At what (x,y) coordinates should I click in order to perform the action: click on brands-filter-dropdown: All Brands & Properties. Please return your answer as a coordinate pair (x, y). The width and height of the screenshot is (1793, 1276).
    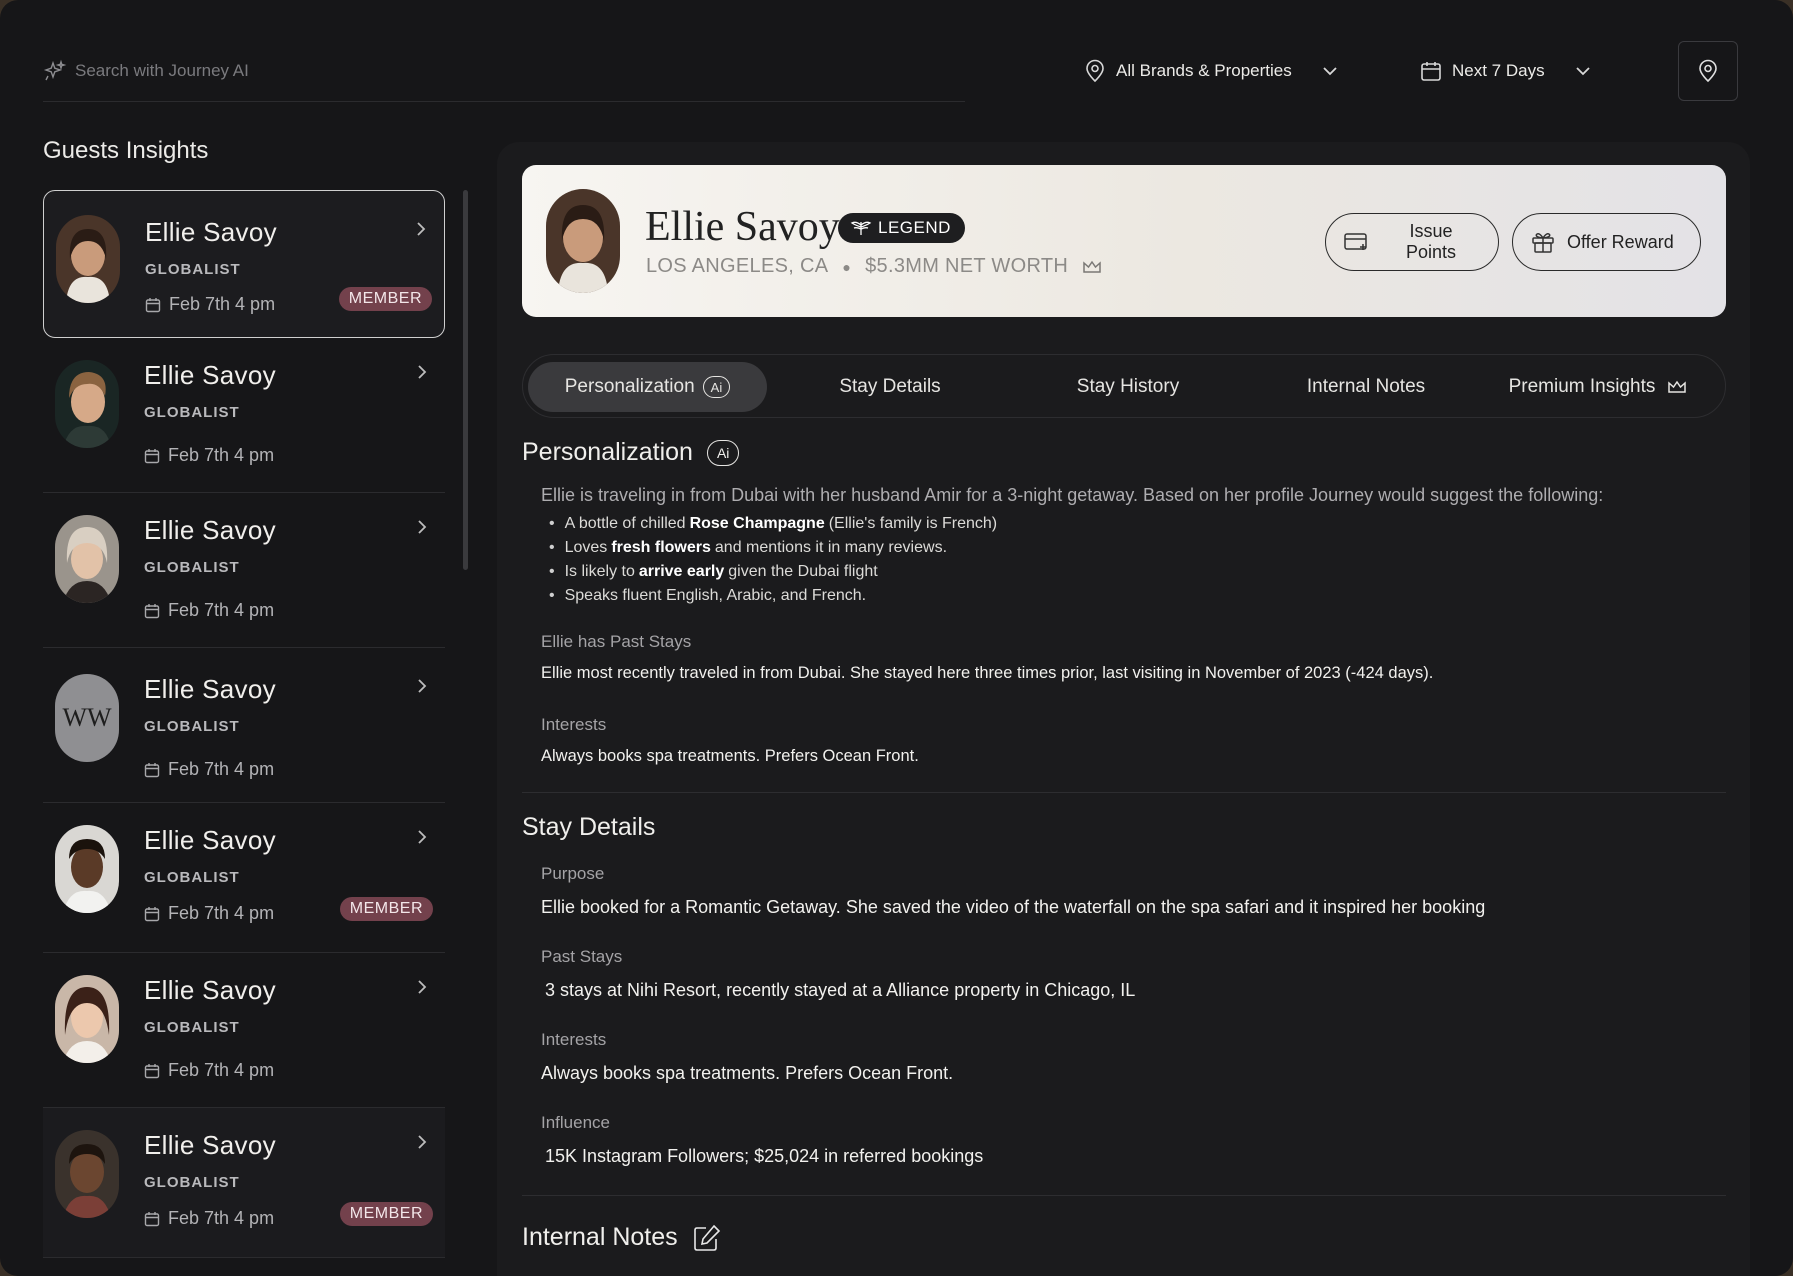
    Looking at the image, I should click on (1211, 71).